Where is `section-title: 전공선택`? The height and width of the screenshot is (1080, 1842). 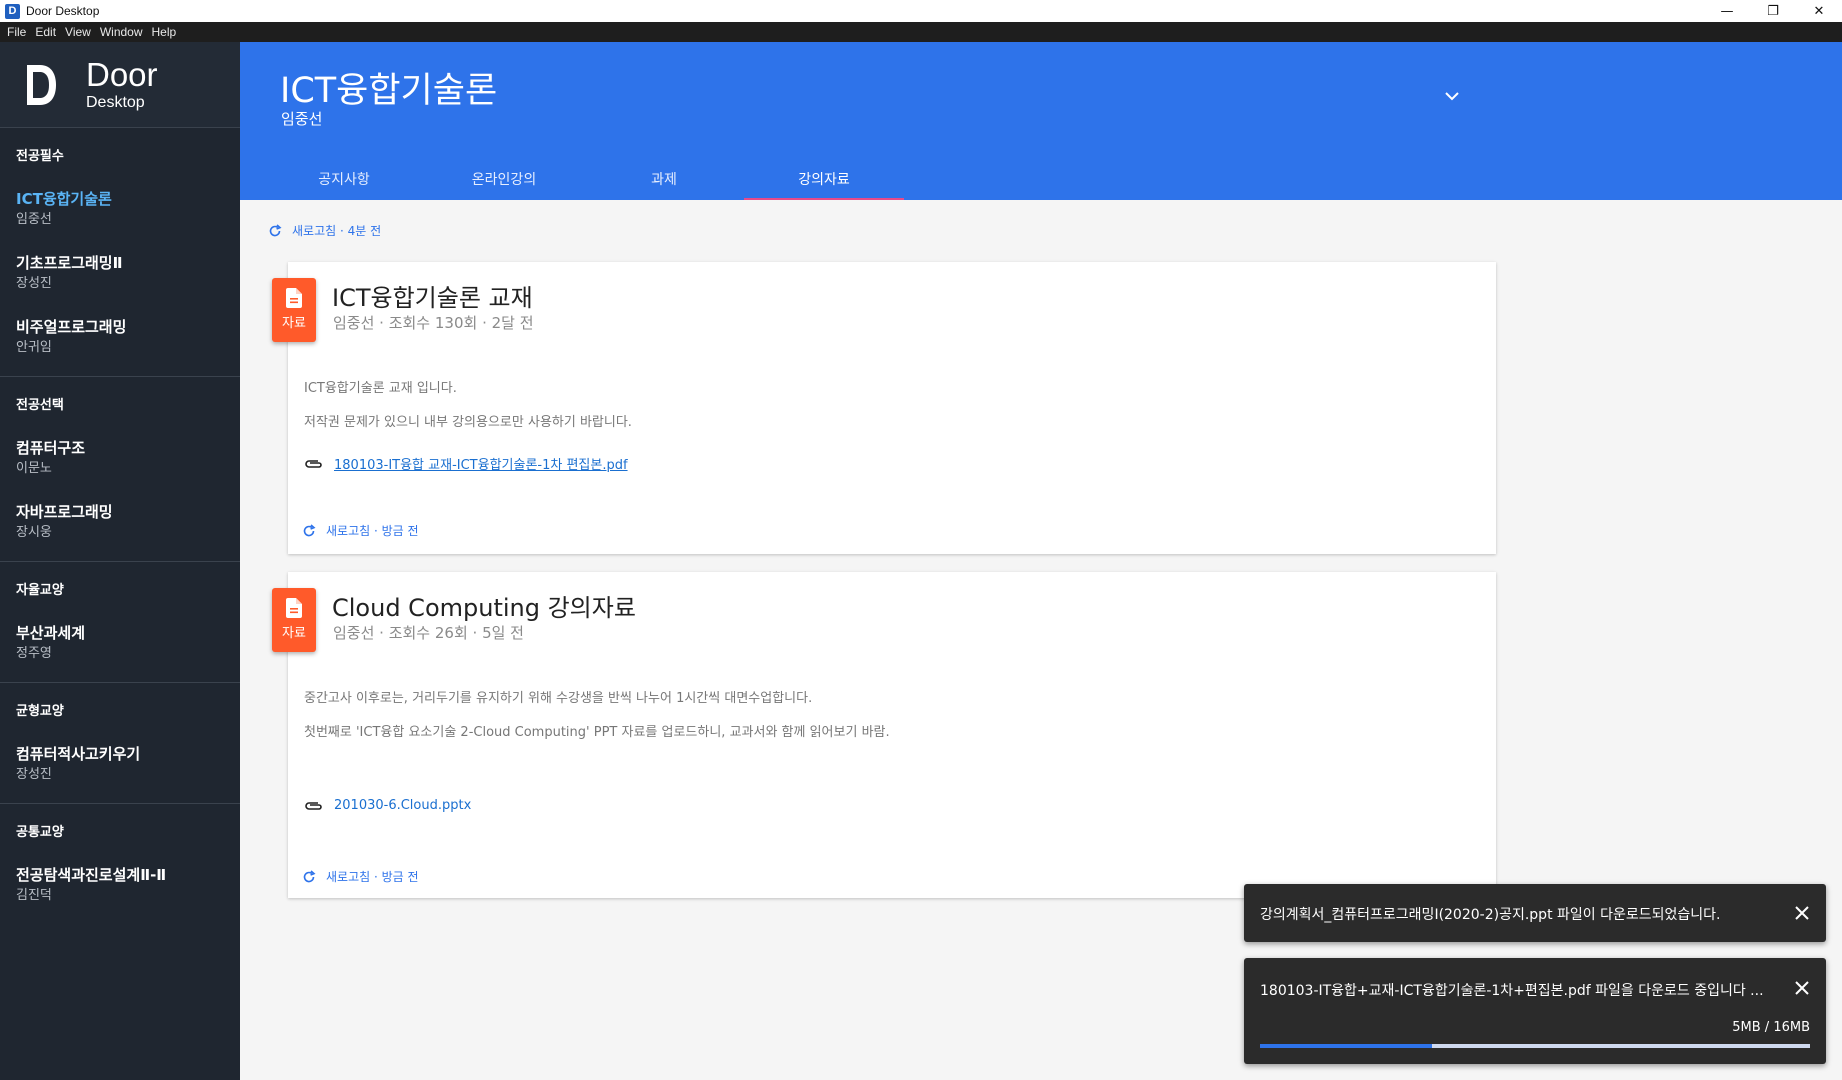 section-title: 전공선택 is located at coordinates (40, 405).